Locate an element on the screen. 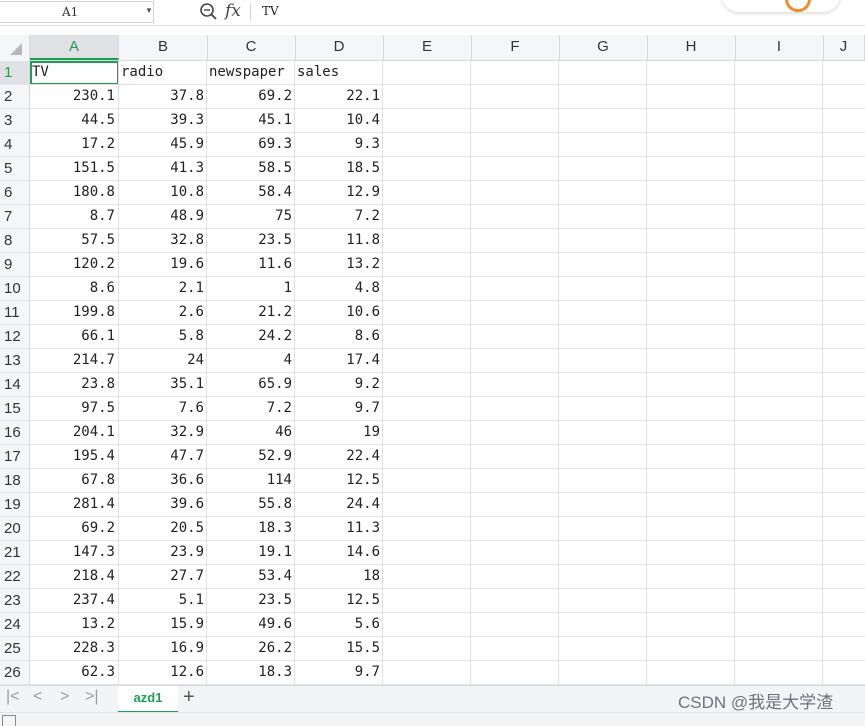  cell-b2: 37.8 is located at coordinates (162, 96).